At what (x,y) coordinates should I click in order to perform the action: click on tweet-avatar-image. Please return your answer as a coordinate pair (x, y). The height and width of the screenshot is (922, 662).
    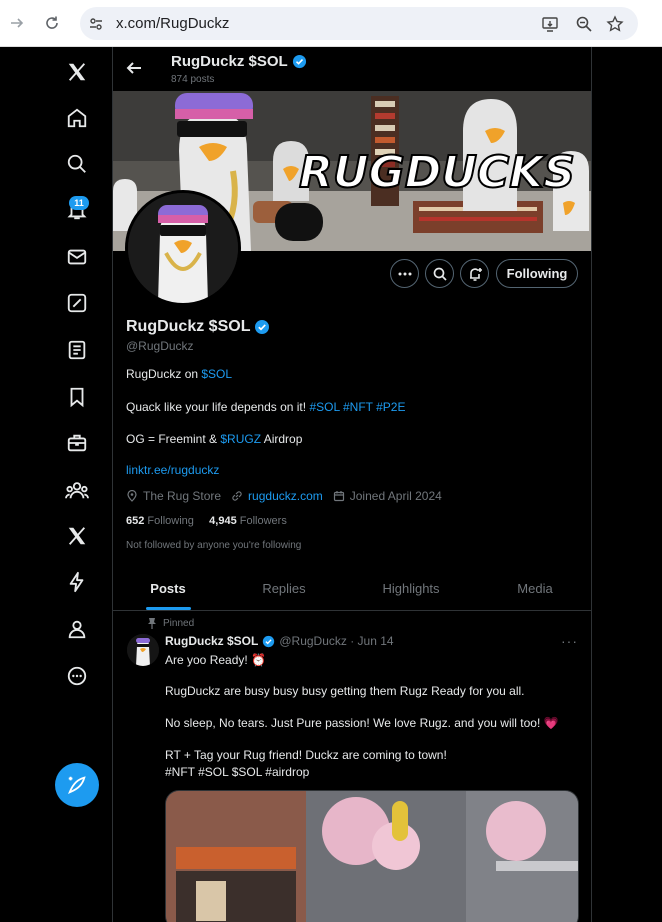
    Looking at the image, I should click on (143, 650).